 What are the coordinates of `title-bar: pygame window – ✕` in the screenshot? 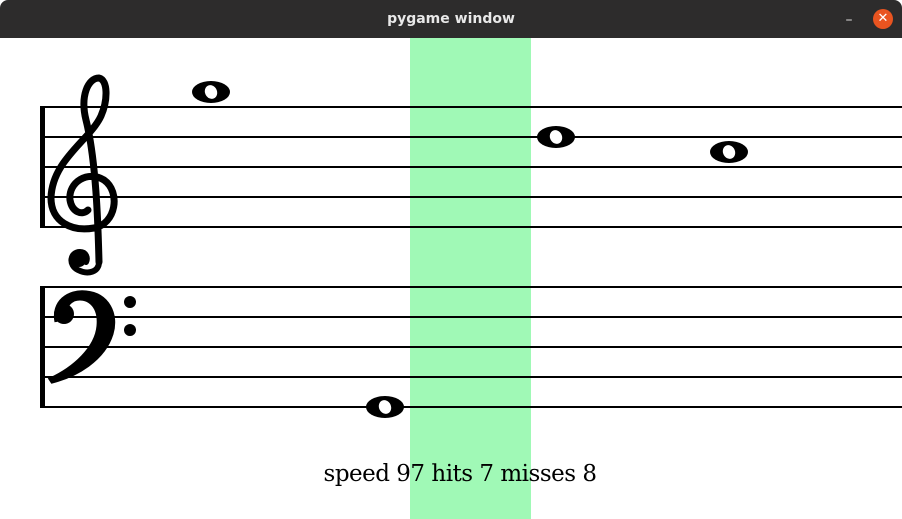 It's located at (451, 19).